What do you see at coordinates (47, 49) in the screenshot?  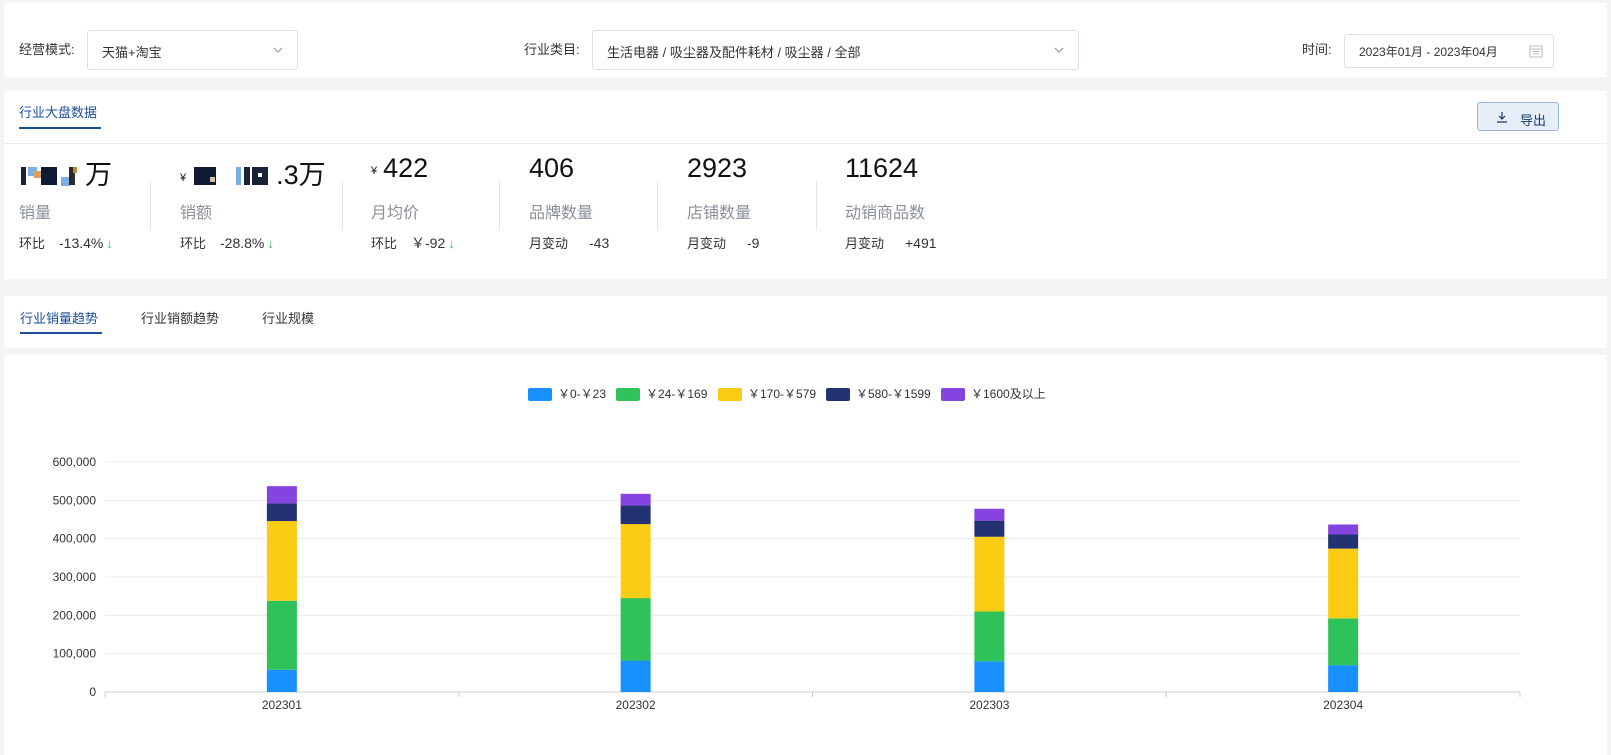 I see `mode-label: 经营模式:` at bounding box center [47, 49].